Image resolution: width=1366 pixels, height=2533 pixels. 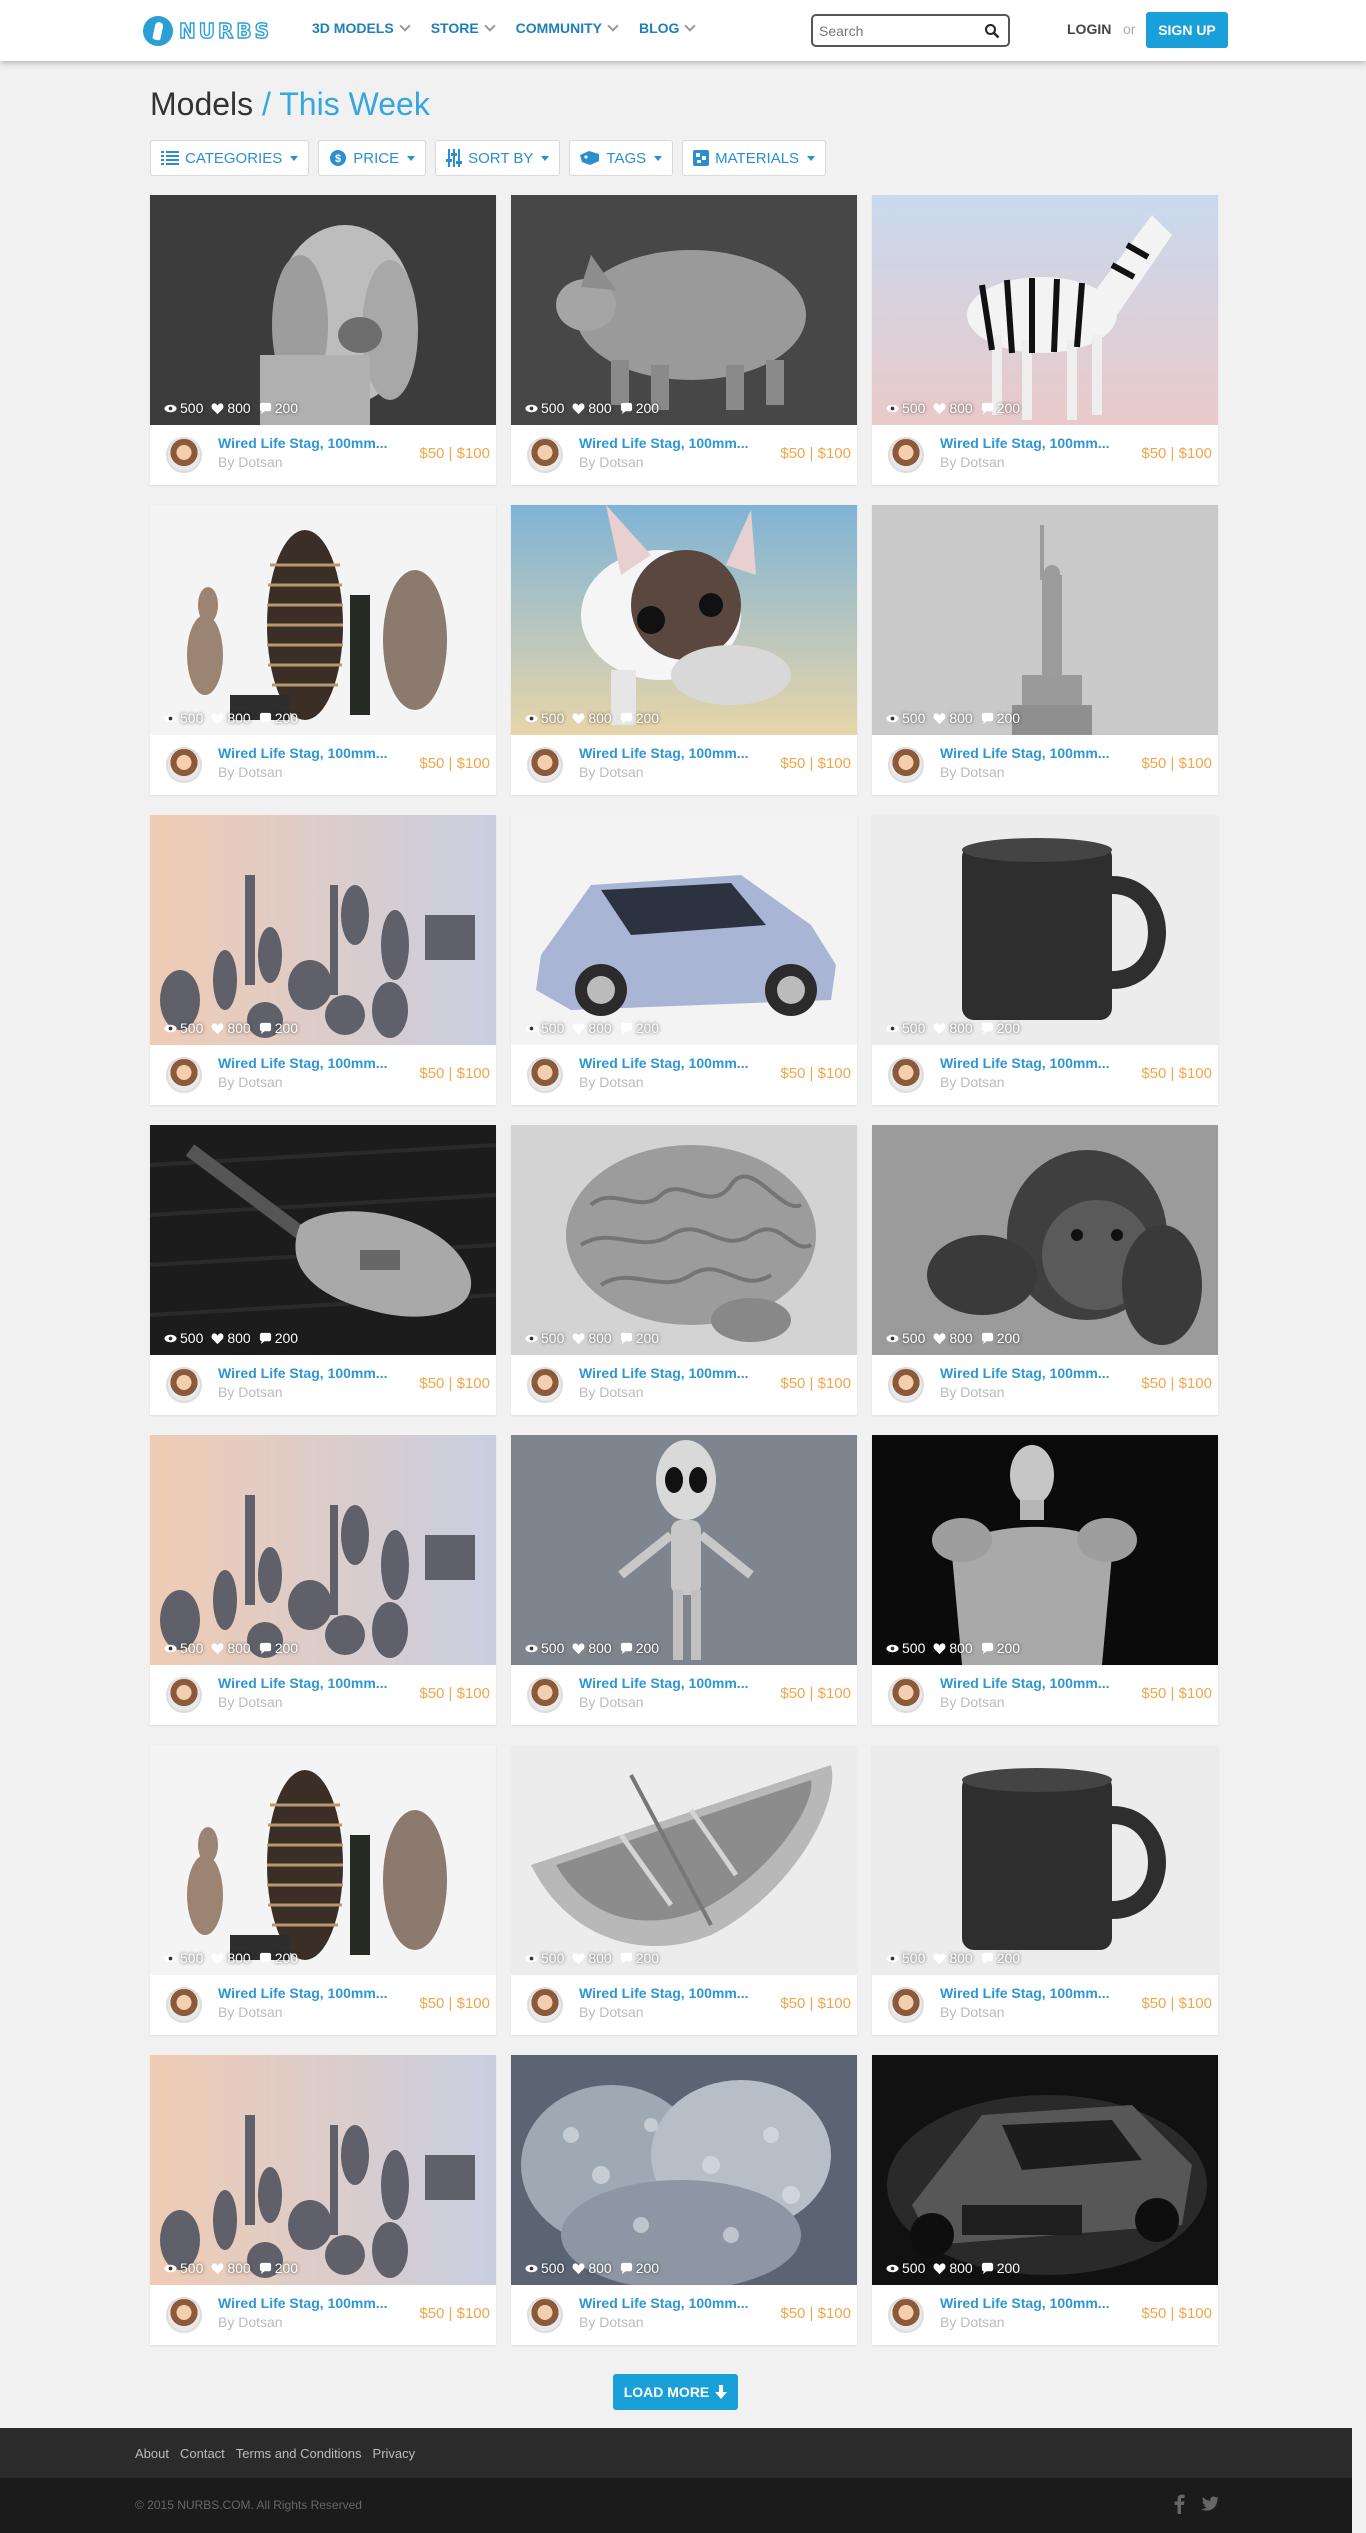 I want to click on footer-link-contact: Contact, so click(x=202, y=2453).